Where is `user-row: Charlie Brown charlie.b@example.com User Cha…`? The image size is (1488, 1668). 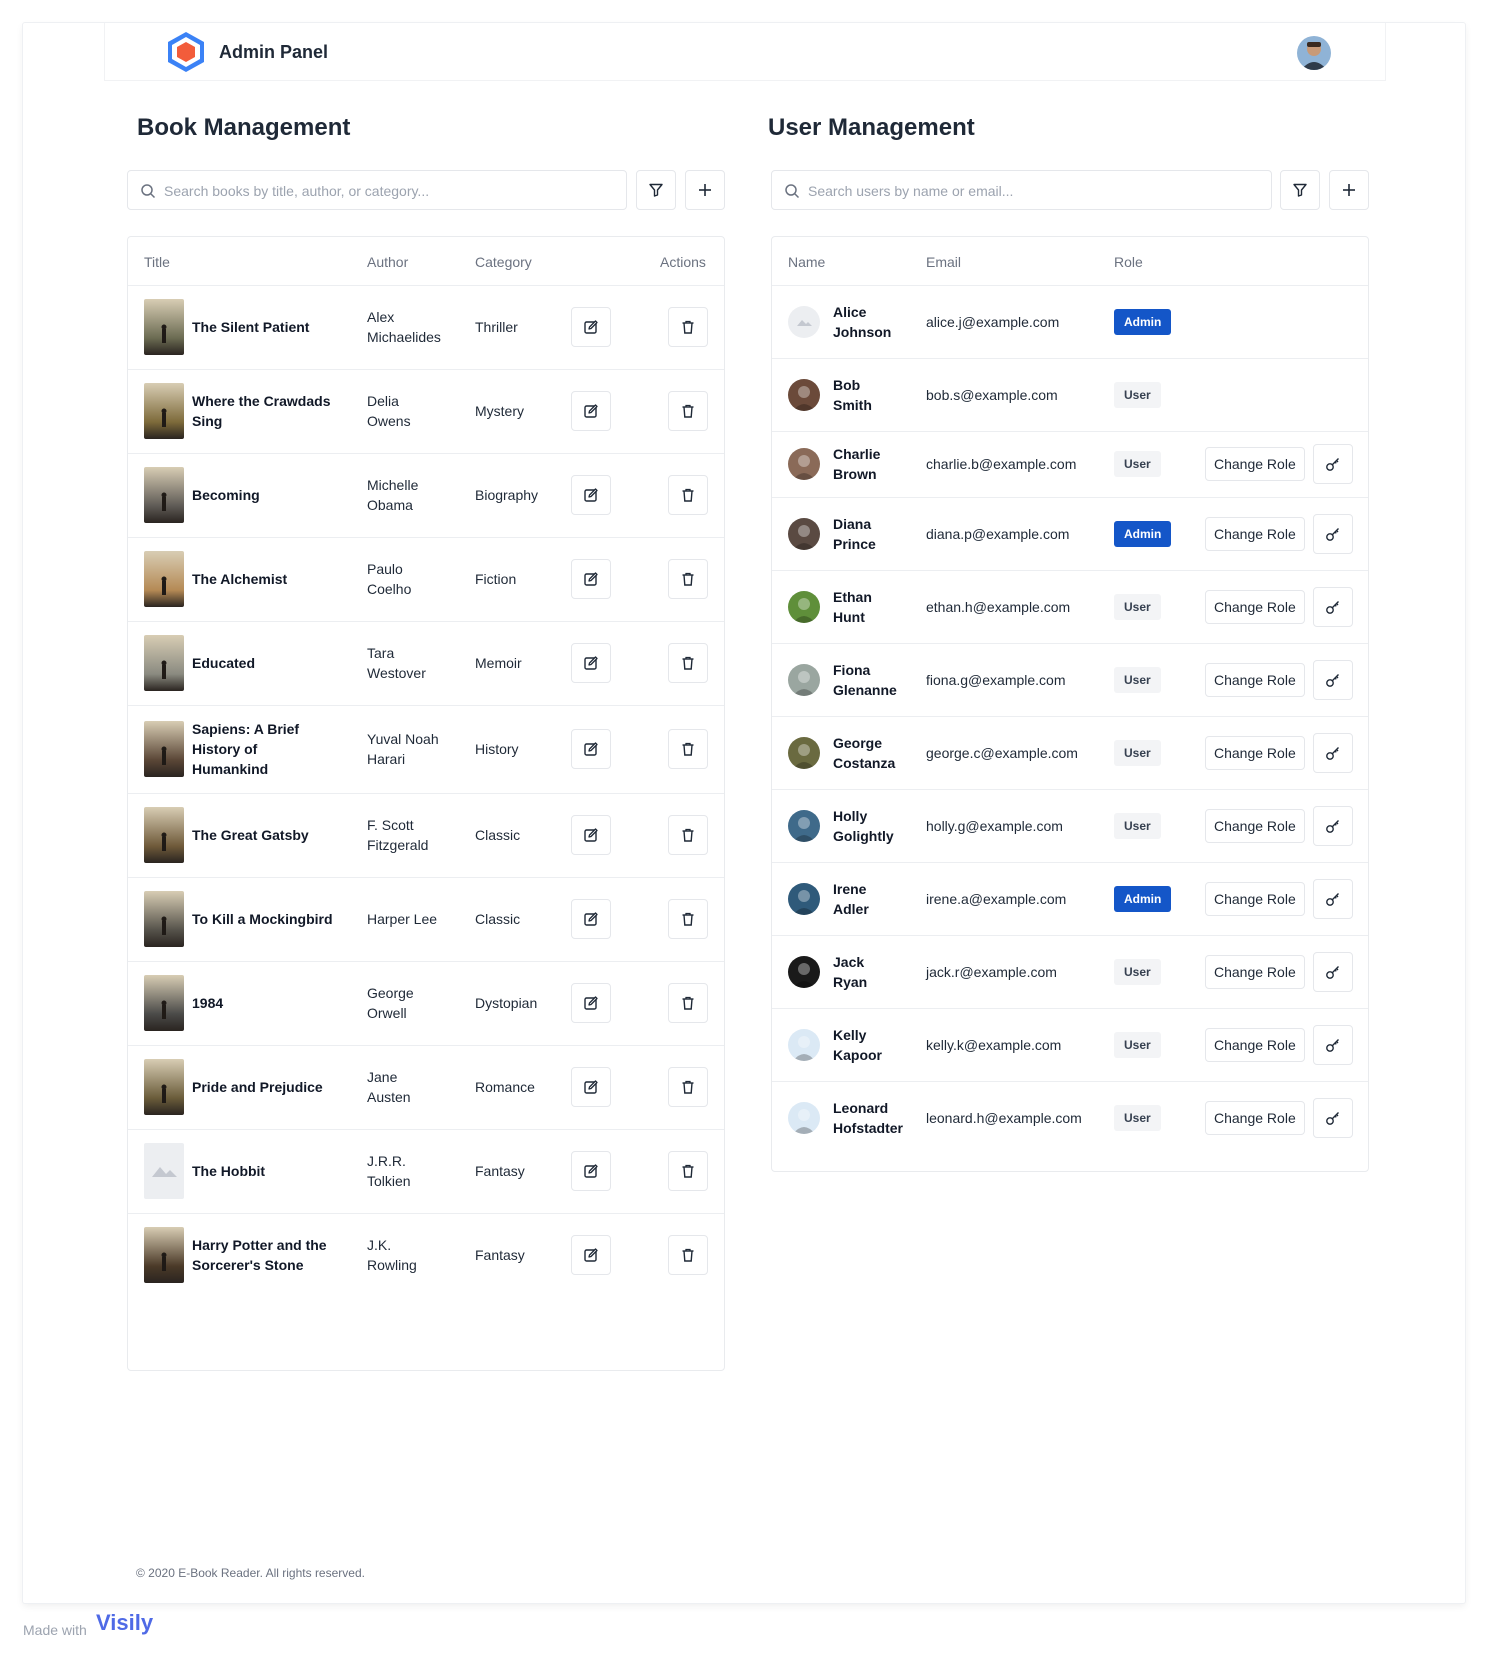 user-row: Charlie Brown charlie.b@example.com User Cha… is located at coordinates (1070, 464).